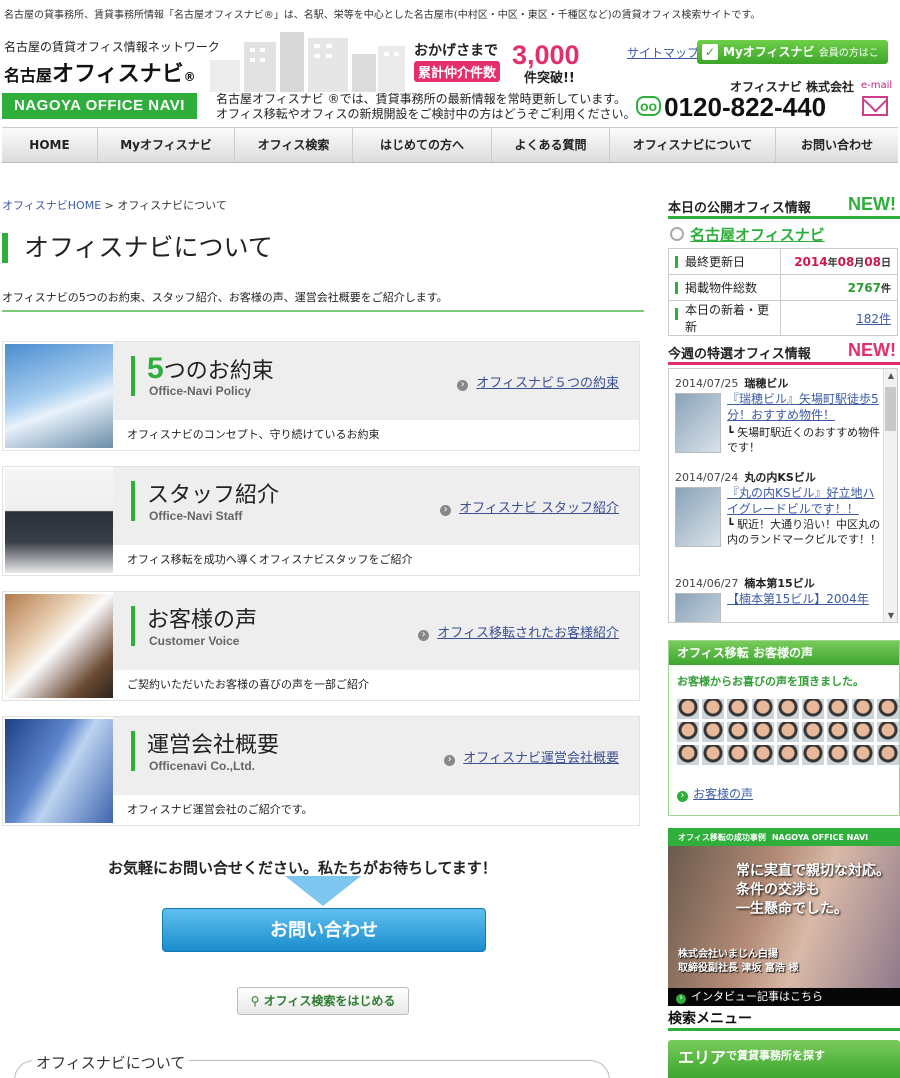 This screenshot has height=1078, width=900. I want to click on item-date: 2014/07/25, so click(707, 383).